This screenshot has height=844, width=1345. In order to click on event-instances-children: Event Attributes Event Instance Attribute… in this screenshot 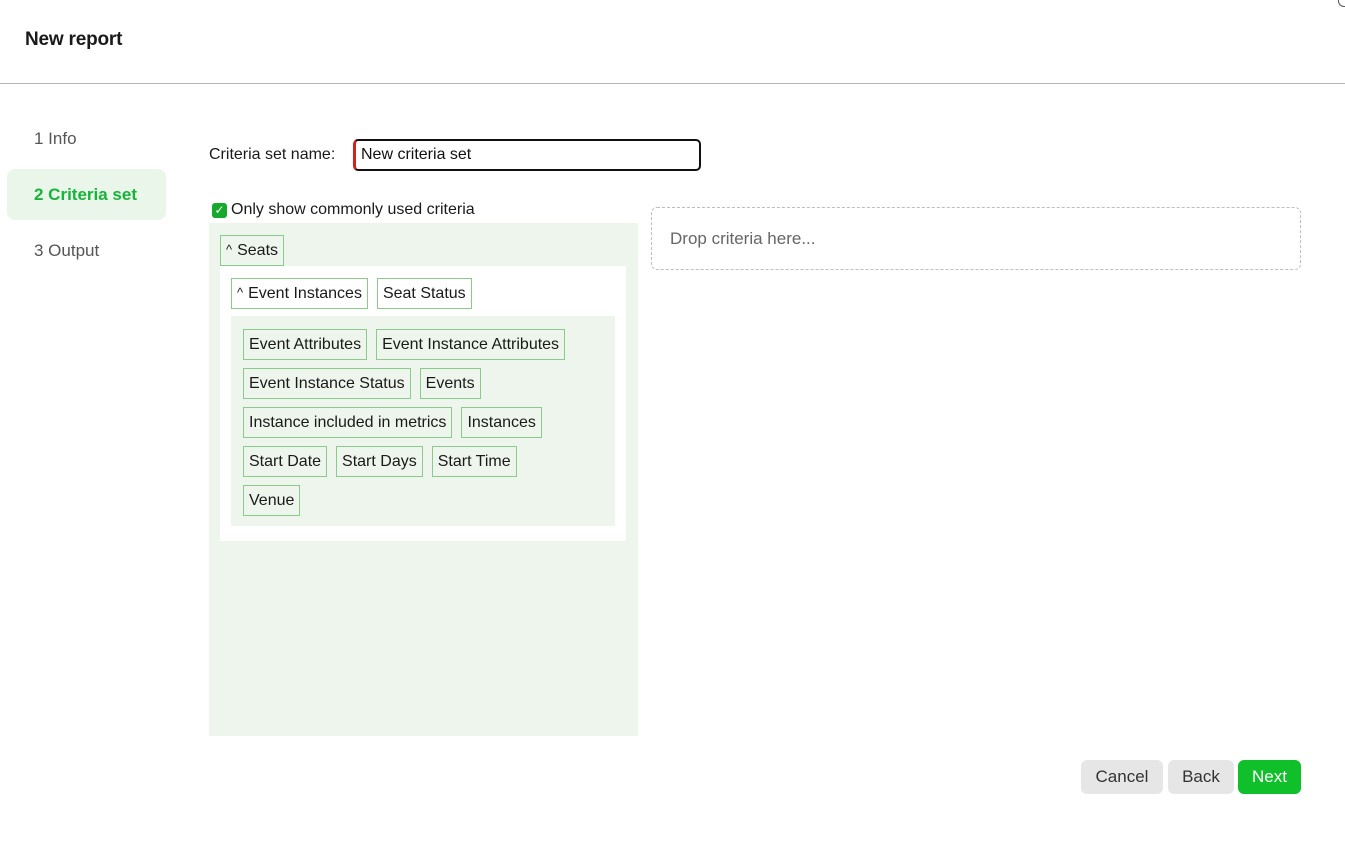, I will do `click(423, 421)`.